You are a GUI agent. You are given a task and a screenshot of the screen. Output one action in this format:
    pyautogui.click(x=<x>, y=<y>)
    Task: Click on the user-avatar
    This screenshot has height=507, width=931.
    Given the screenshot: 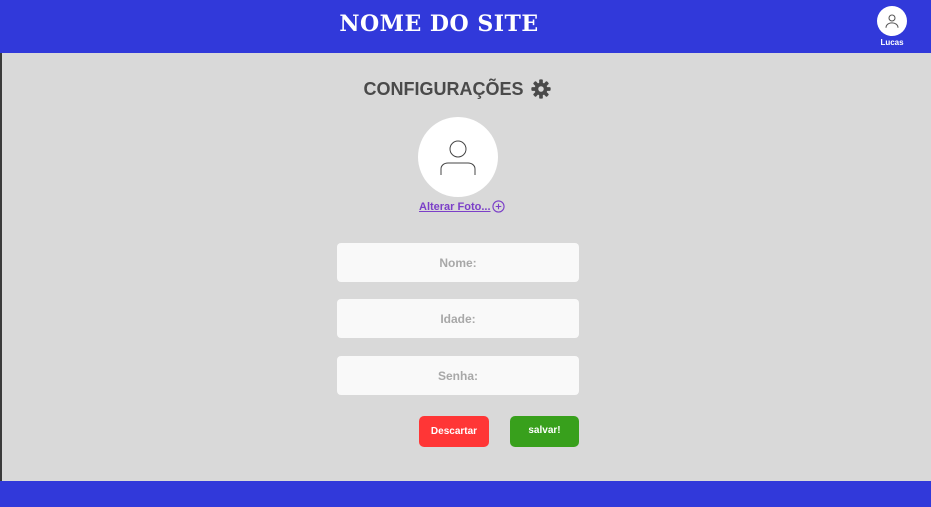 What is the action you would take?
    pyautogui.click(x=892, y=21)
    